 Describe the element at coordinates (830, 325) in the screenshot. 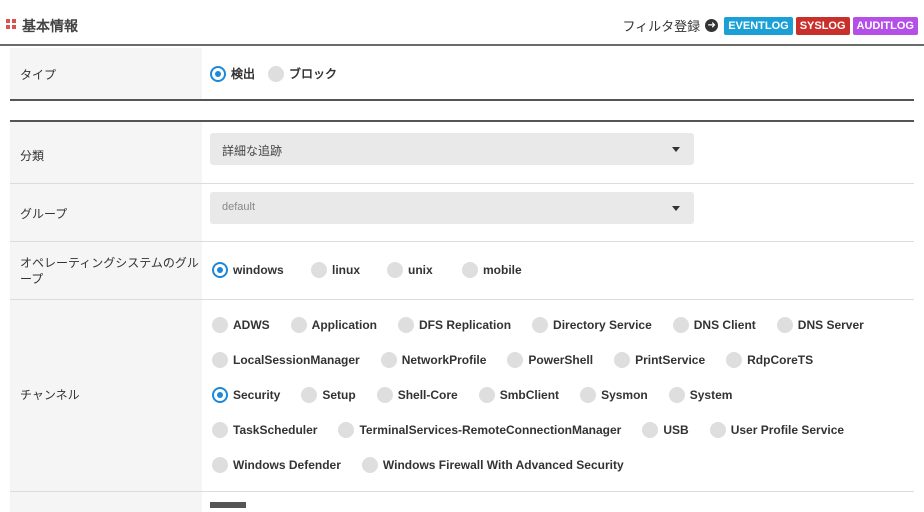

I see `radio-label: DNS Server` at that location.